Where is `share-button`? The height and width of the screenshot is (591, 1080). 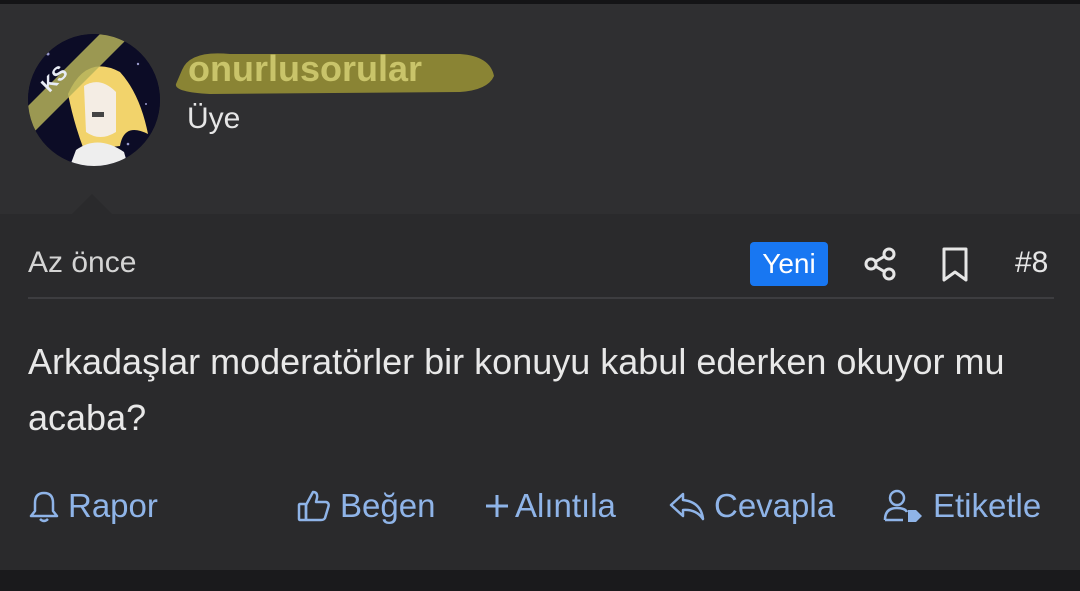 share-button is located at coordinates (880, 264).